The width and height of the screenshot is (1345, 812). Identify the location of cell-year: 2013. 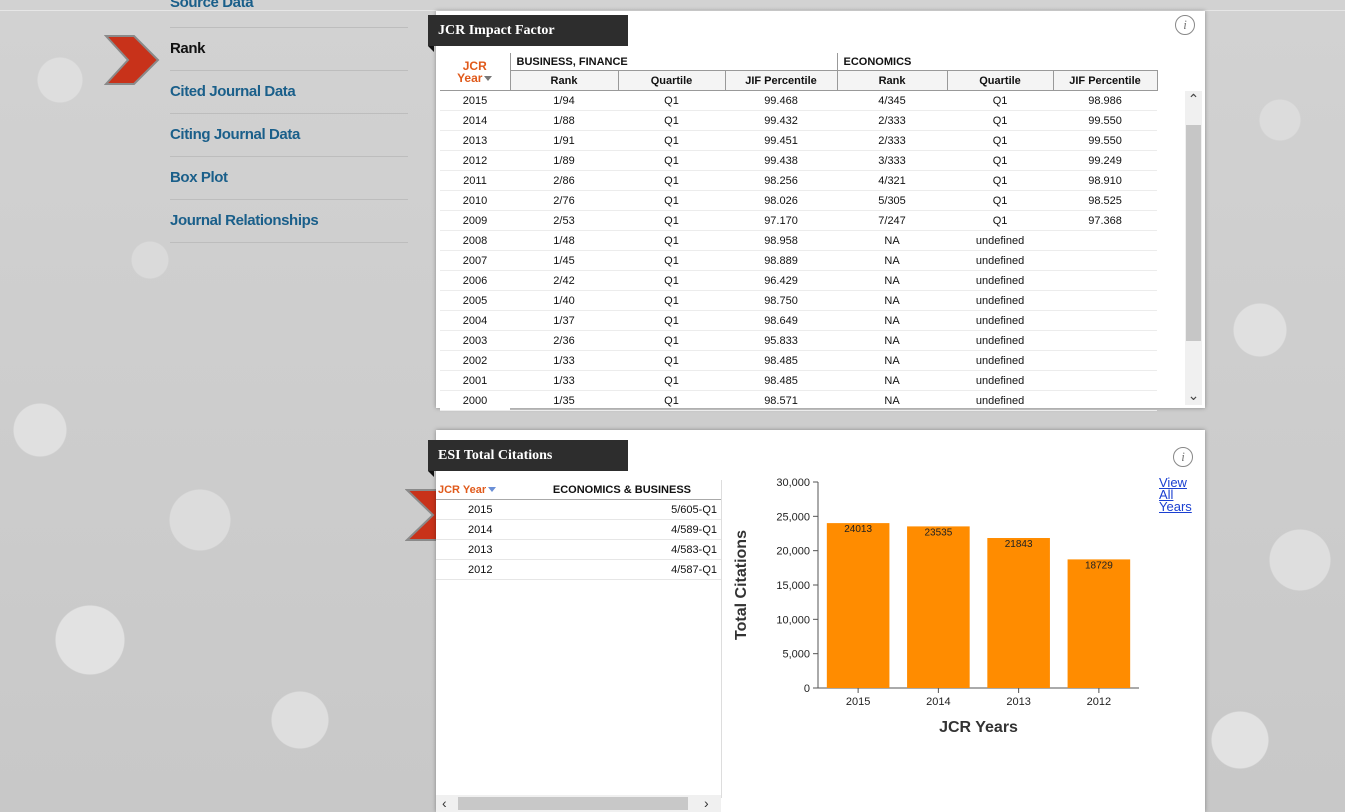
(475, 140).